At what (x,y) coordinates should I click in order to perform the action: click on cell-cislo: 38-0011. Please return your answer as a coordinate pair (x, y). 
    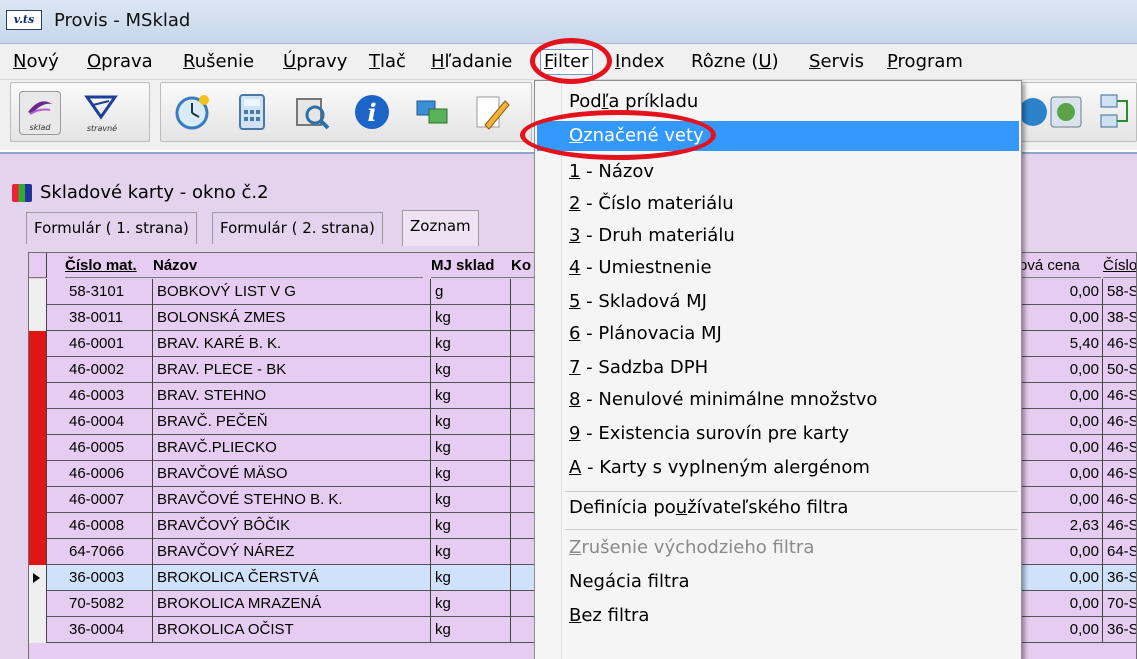
    Looking at the image, I should click on (109, 318).